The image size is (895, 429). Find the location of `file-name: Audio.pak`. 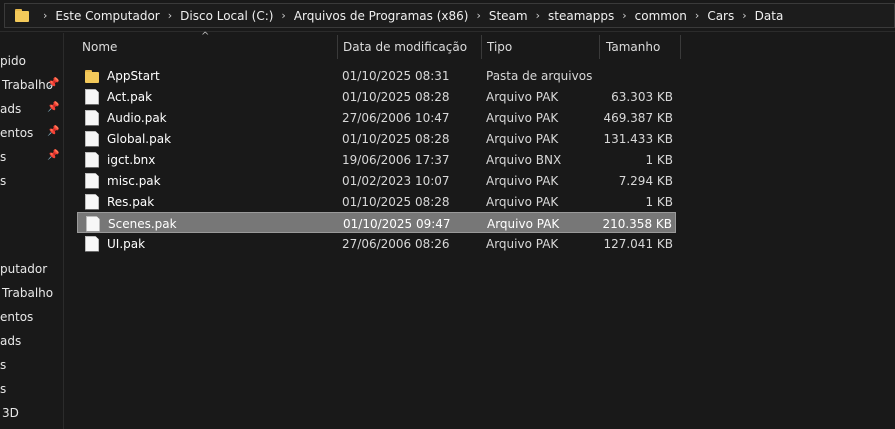

file-name: Audio.pak is located at coordinates (137, 117).